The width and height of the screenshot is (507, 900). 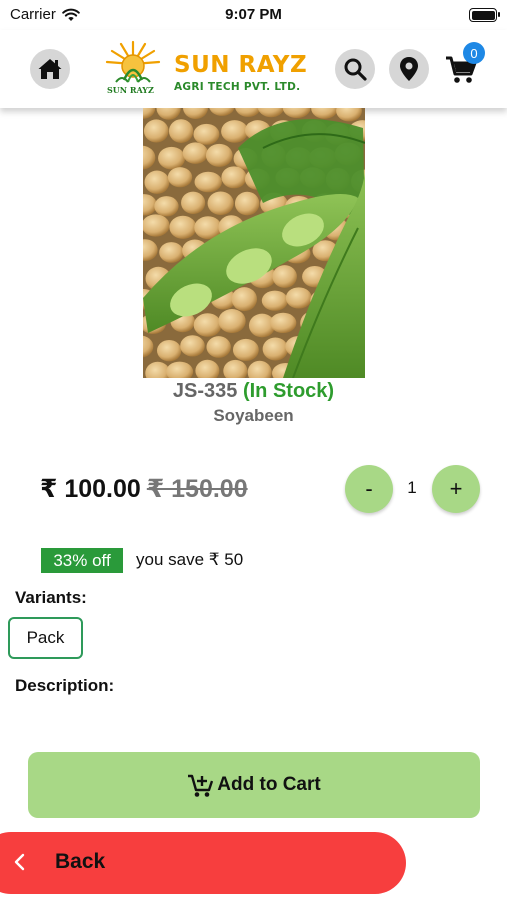 What do you see at coordinates (51, 597) in the screenshot?
I see `variants-label: Variants:` at bounding box center [51, 597].